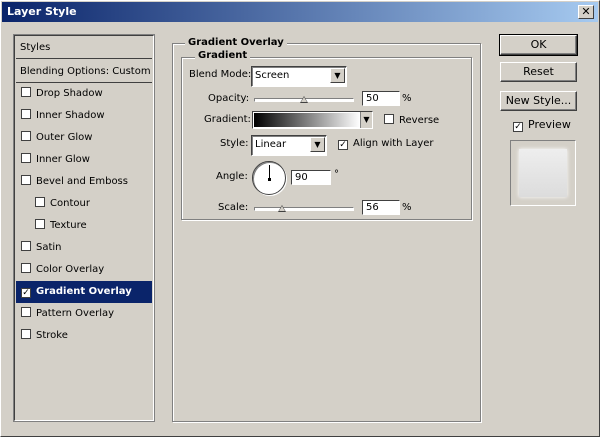 The width and height of the screenshot is (600, 437). I want to click on angle-needle, so click(269, 172).